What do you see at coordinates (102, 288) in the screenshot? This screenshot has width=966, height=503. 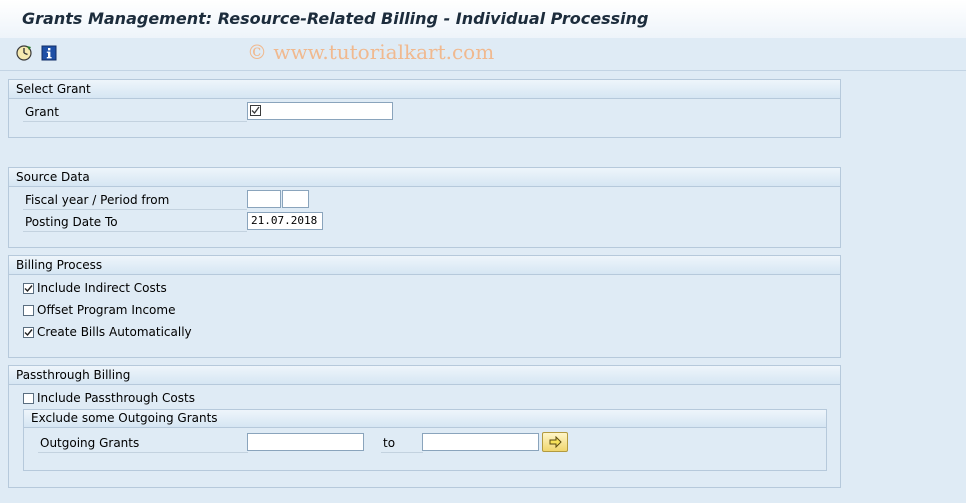 I see `include-indirect-costs-label: Include Indirect Costs` at bounding box center [102, 288].